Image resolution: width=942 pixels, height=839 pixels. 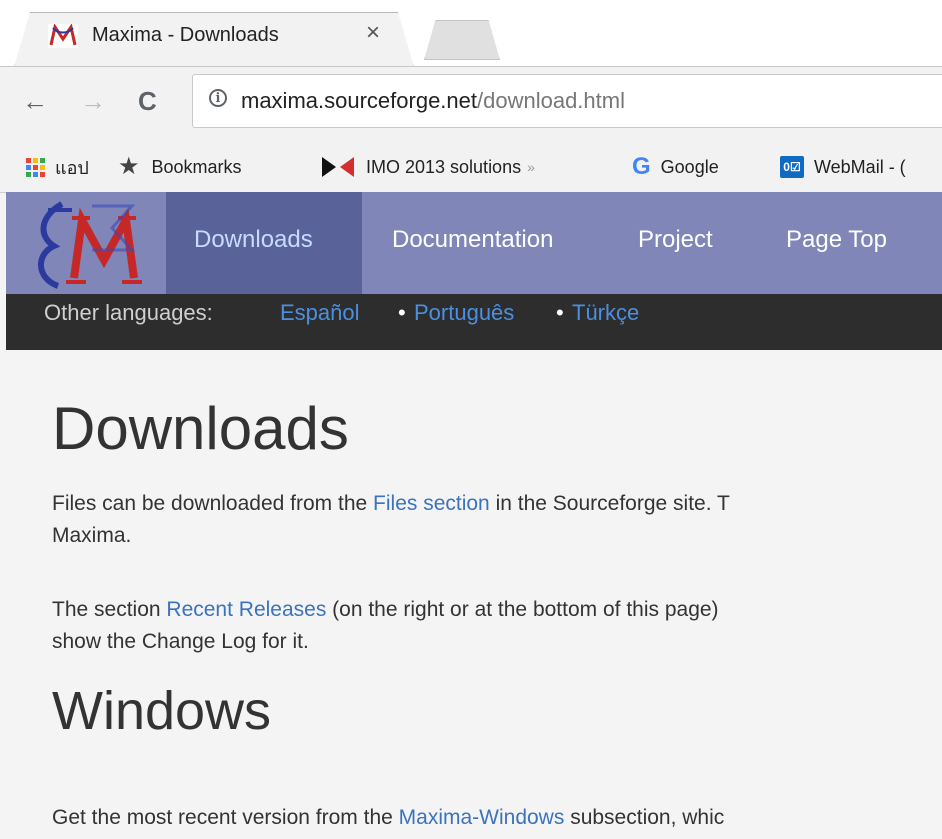 I want to click on bookmark-apps: แอป, so click(x=57, y=167).